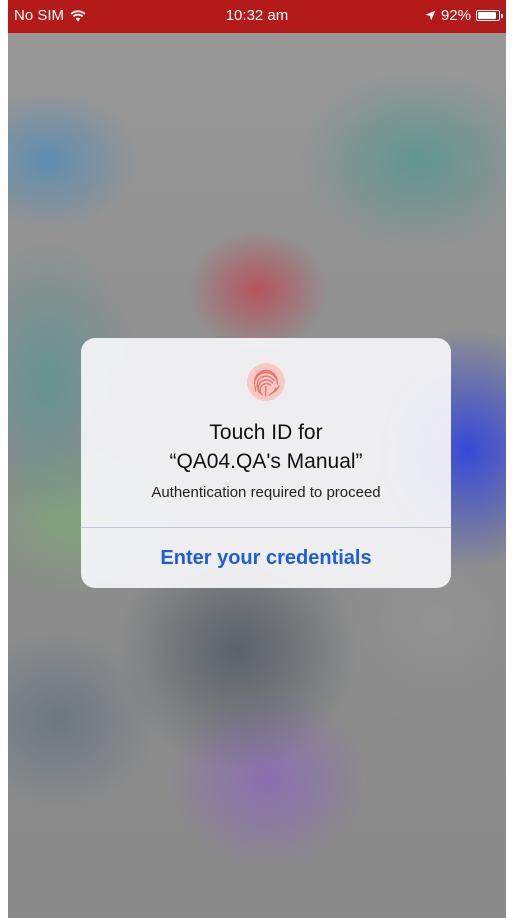  Describe the element at coordinates (266, 447) in the screenshot. I see `alert-title: Touch ID for “QA04.QA's Manual”` at that location.